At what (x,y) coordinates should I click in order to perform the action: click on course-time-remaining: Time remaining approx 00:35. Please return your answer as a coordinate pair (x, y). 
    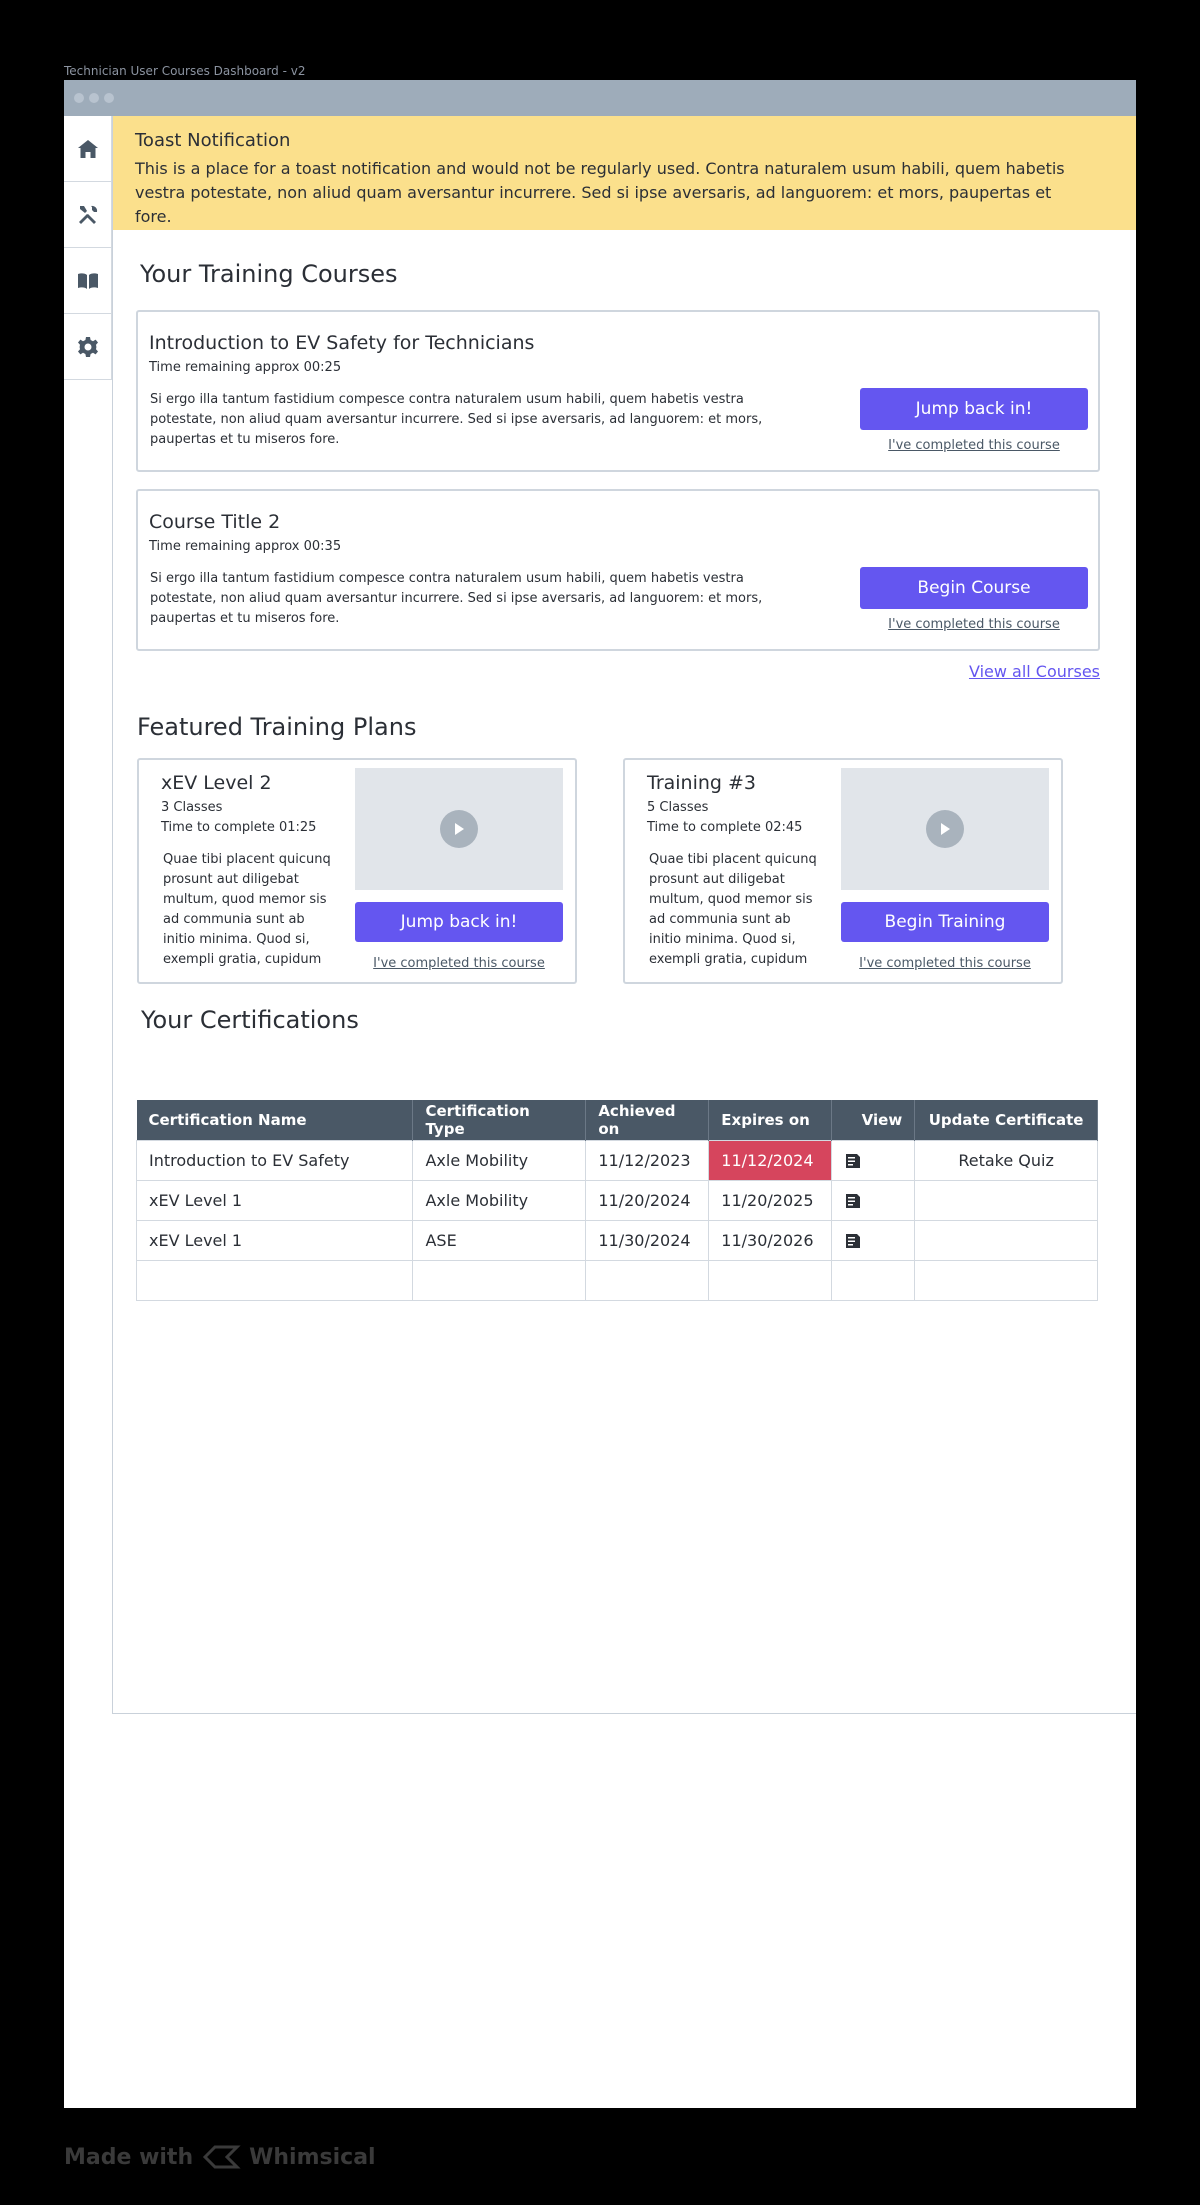
    Looking at the image, I should click on (245, 546).